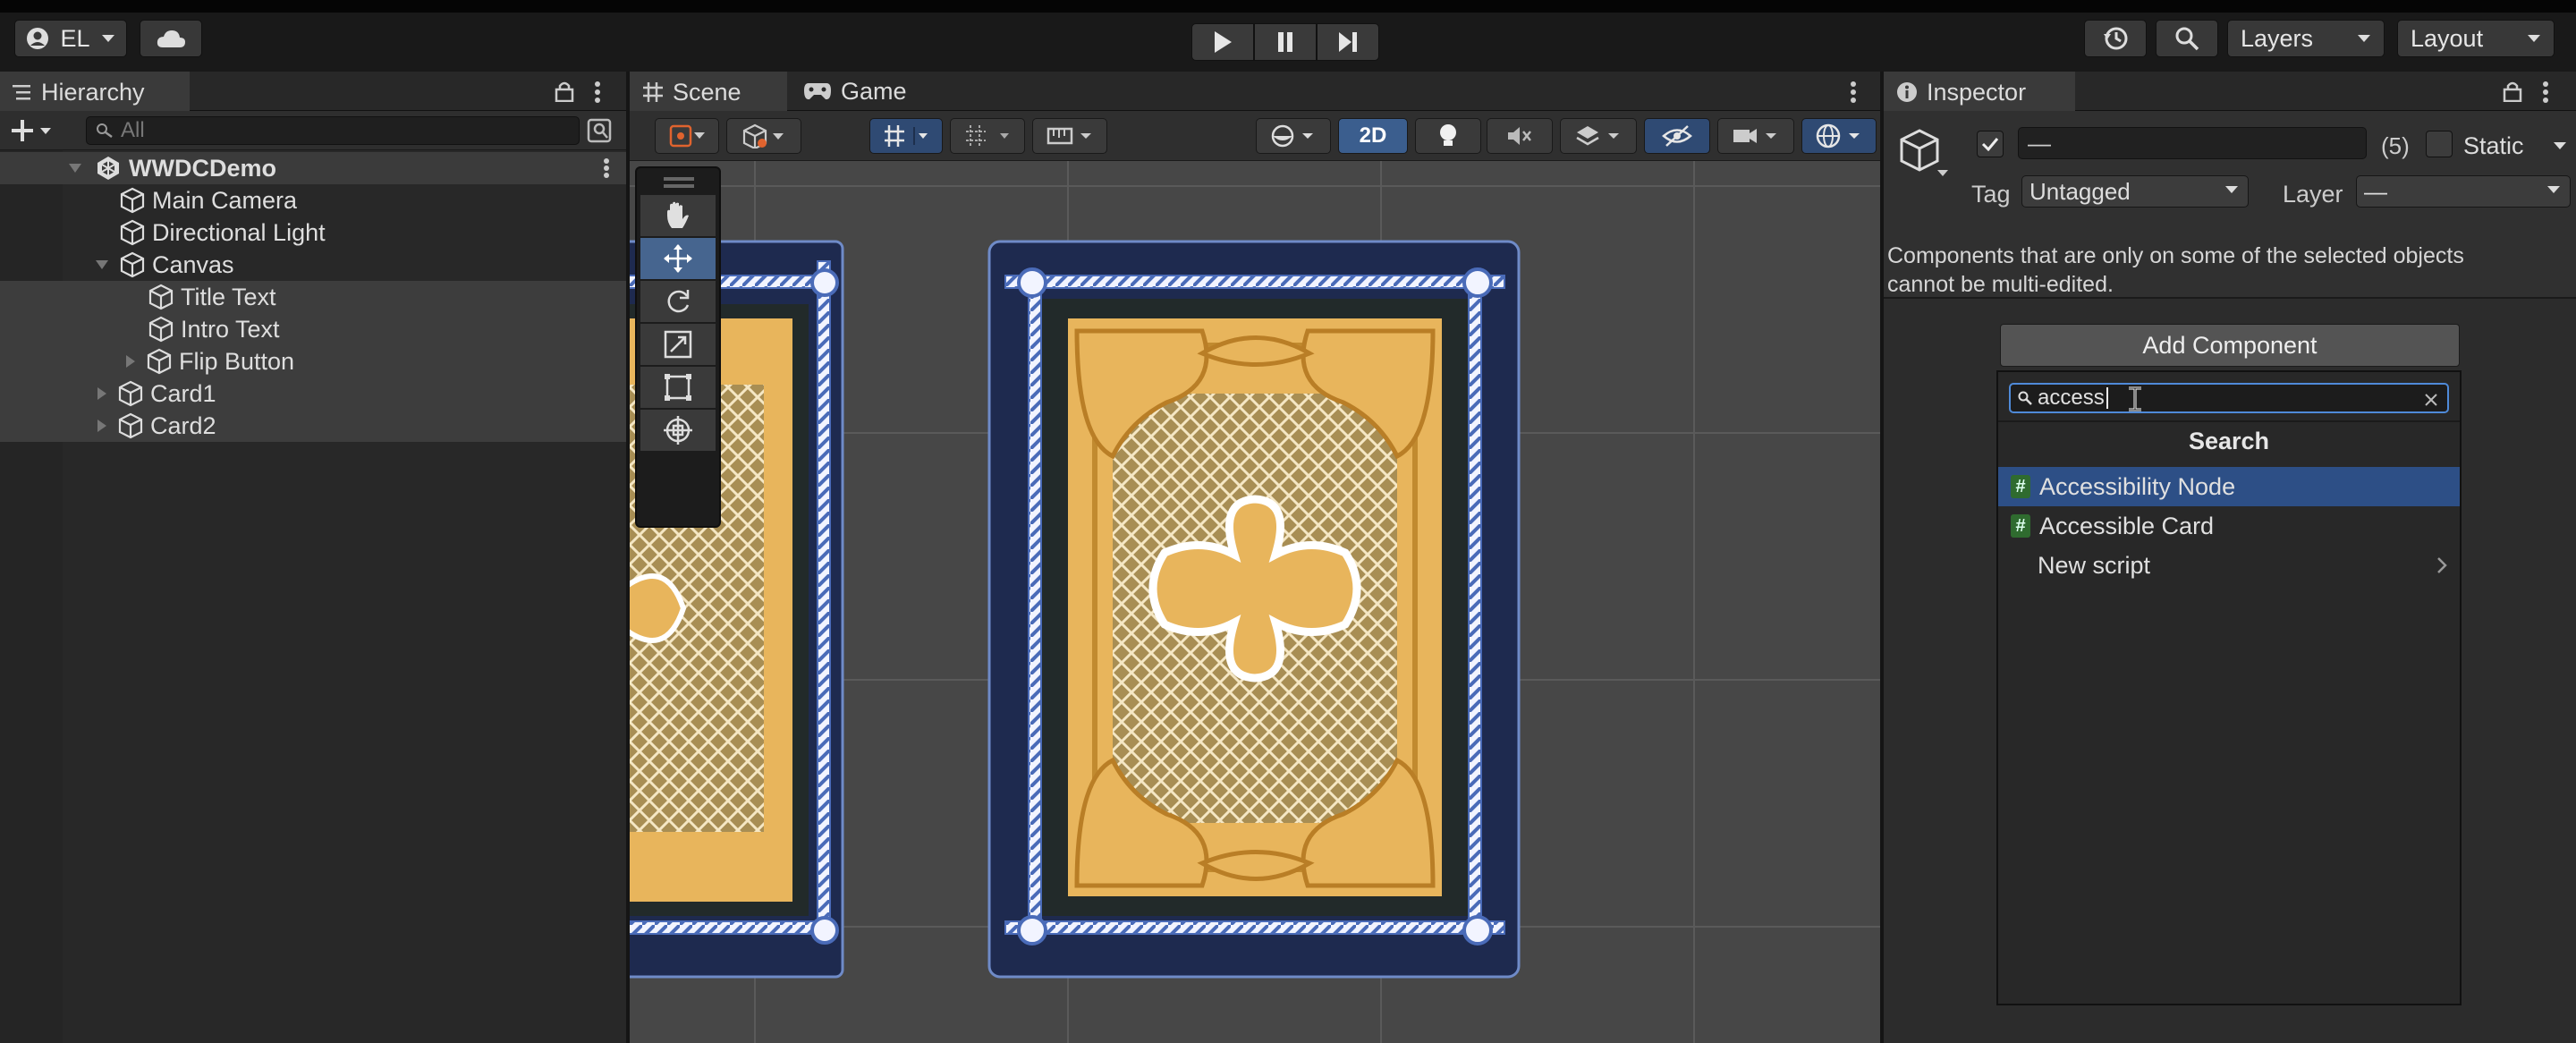 This screenshot has width=2576, height=1043. I want to click on pause-button, so click(1285, 42).